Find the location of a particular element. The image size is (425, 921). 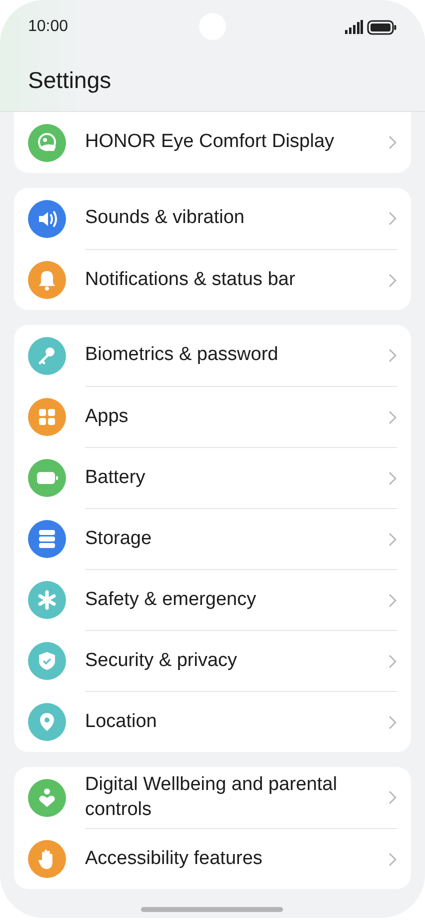

settings-item: Biometrics & password is located at coordinates (181, 355).